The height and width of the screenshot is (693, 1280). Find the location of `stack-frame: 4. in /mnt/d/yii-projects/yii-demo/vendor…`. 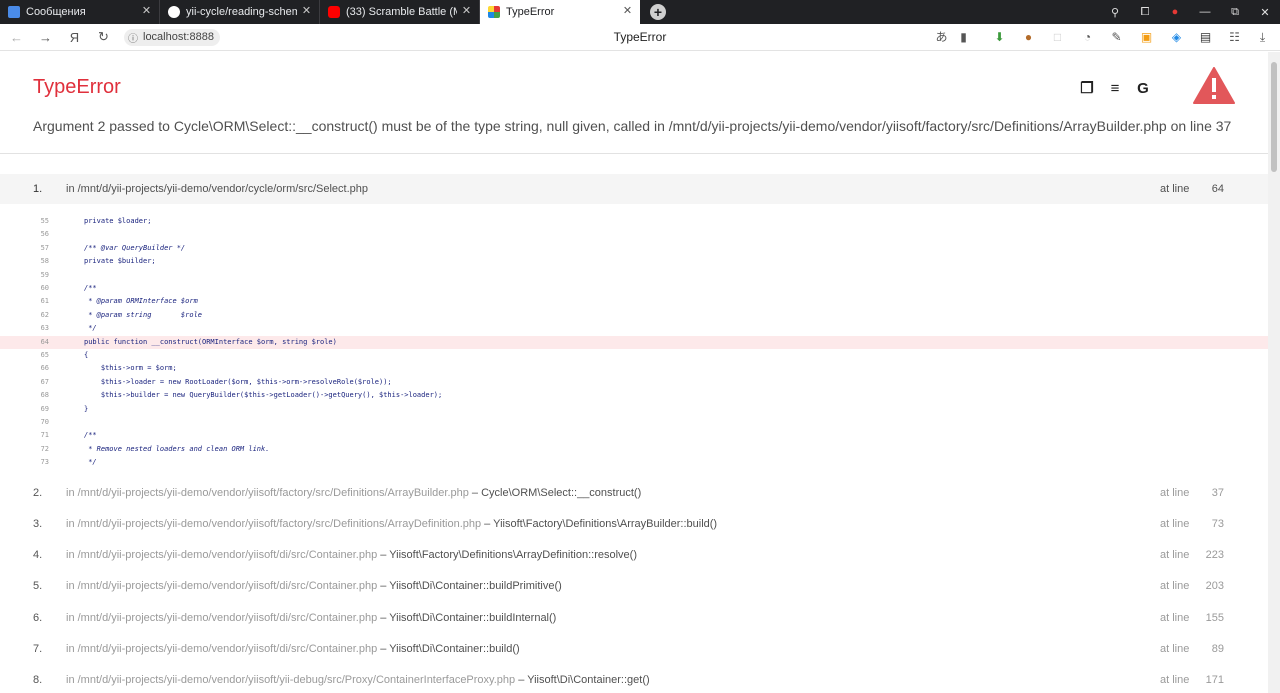

stack-frame: 4. in /mnt/d/yii-projects/yii-demo/vendor… is located at coordinates (634, 555).